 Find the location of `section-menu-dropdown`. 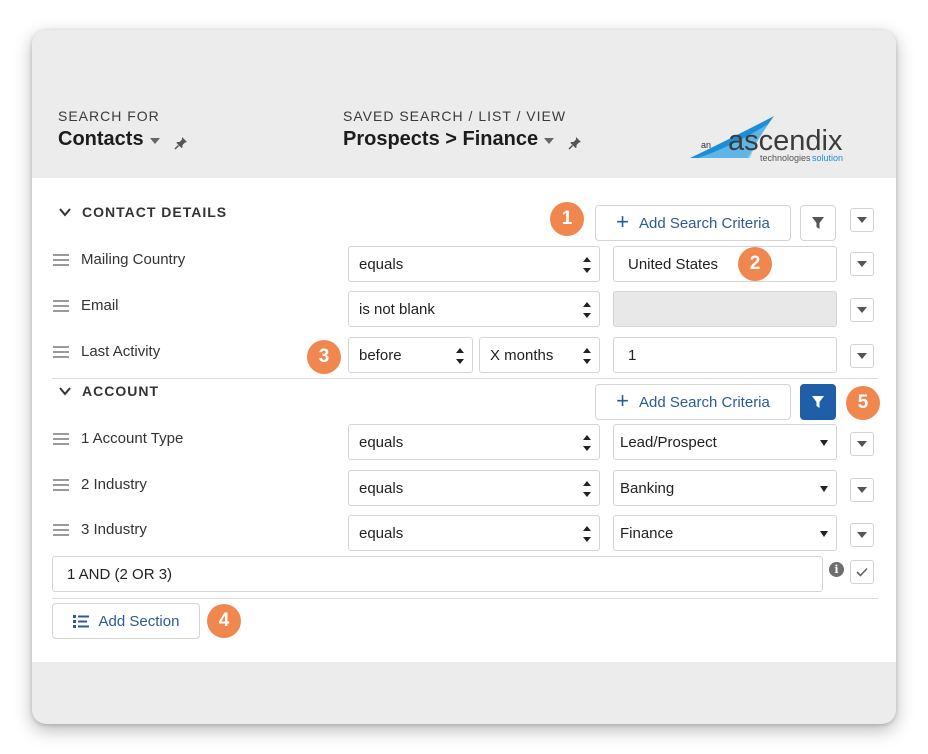

section-menu-dropdown is located at coordinates (862, 220).